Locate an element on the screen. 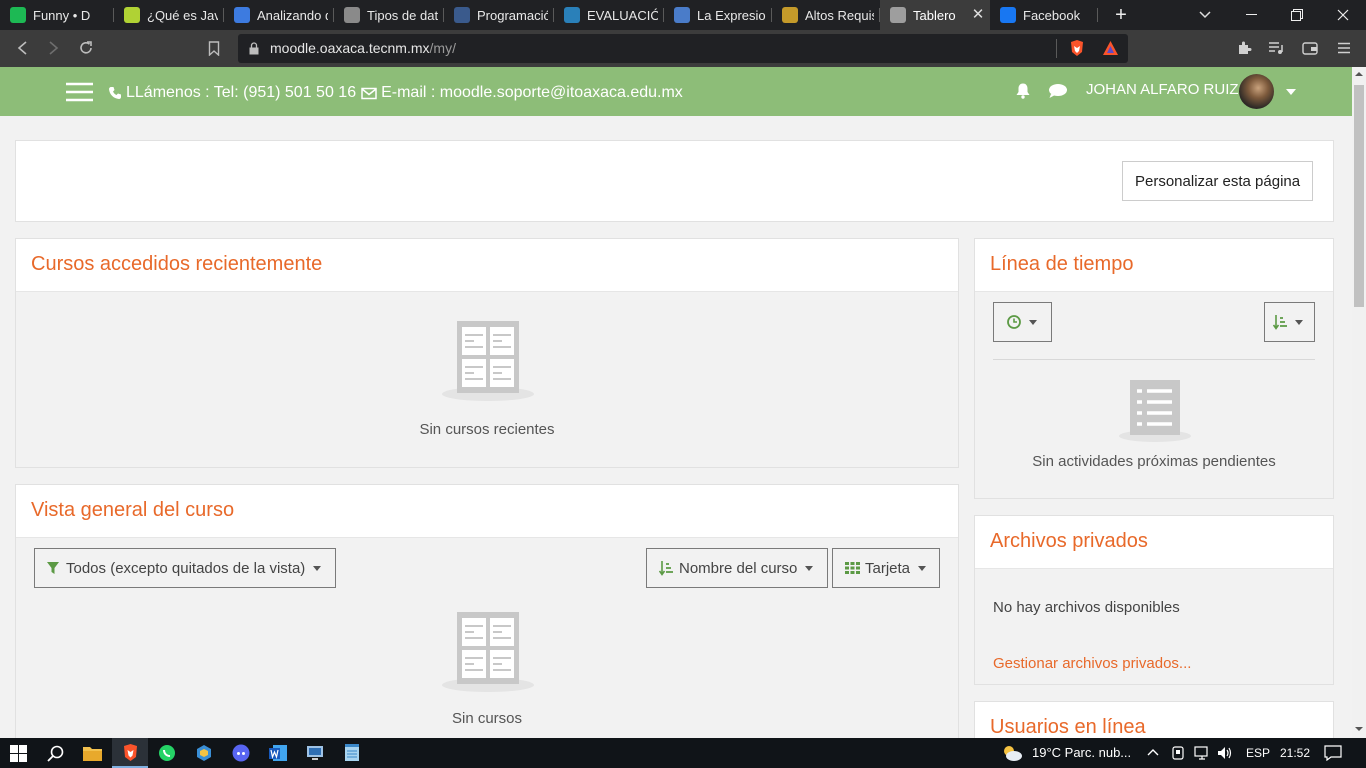 The width and height of the screenshot is (1366, 768). notepad-taskbar-button is located at coordinates (352, 753).